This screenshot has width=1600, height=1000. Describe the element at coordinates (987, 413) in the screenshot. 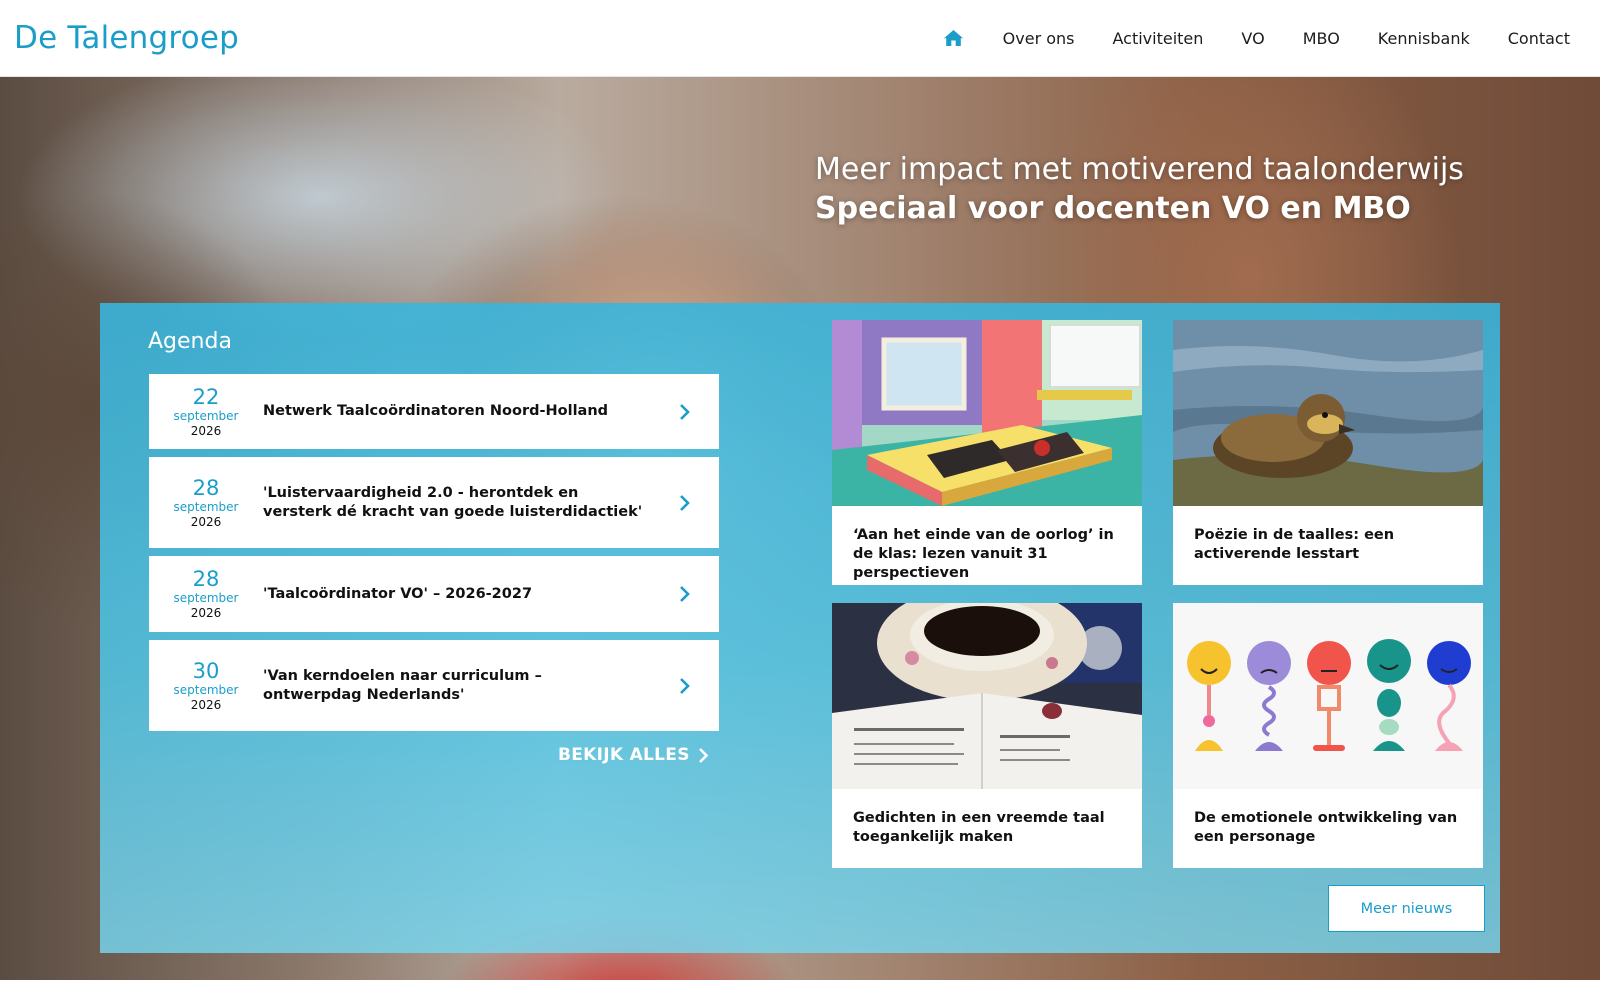

I see `news-card-image-classroom` at that location.